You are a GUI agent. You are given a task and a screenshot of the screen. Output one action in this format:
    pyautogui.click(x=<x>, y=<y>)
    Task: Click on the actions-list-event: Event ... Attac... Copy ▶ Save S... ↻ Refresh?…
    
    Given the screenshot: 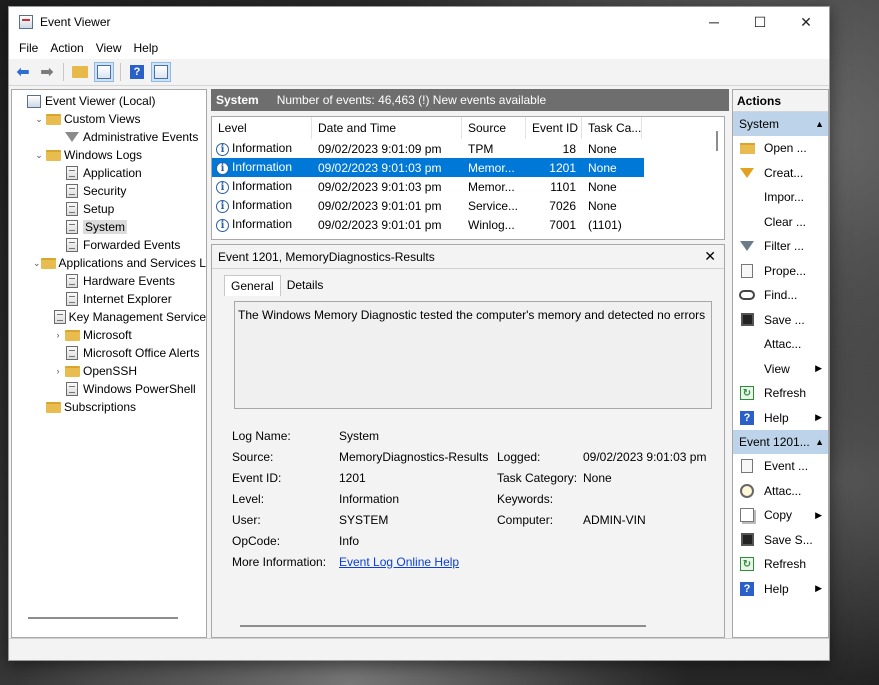 What is the action you would take?
    pyautogui.click(x=780, y=527)
    